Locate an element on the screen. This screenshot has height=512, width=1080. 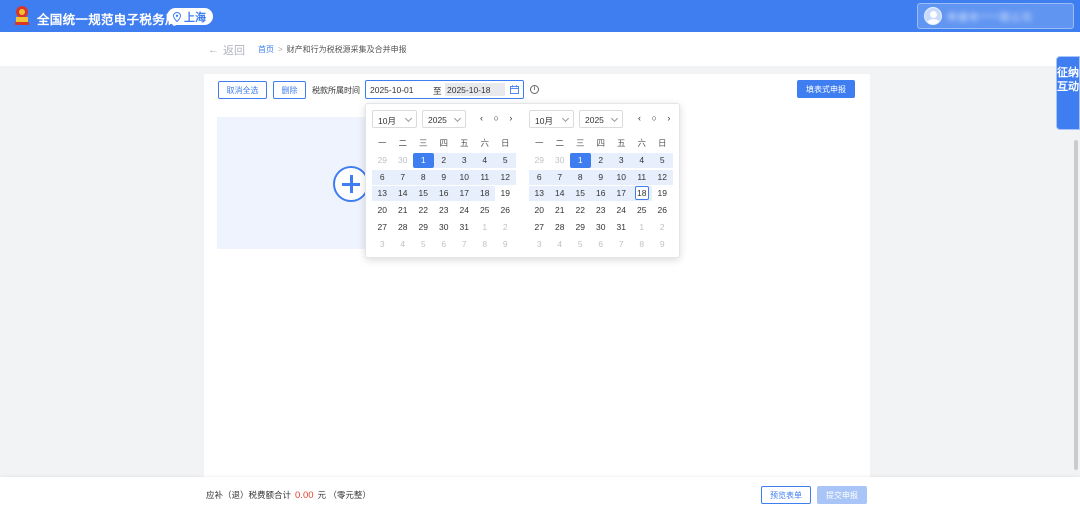
left-month-select: 10月 is located at coordinates (394, 119).